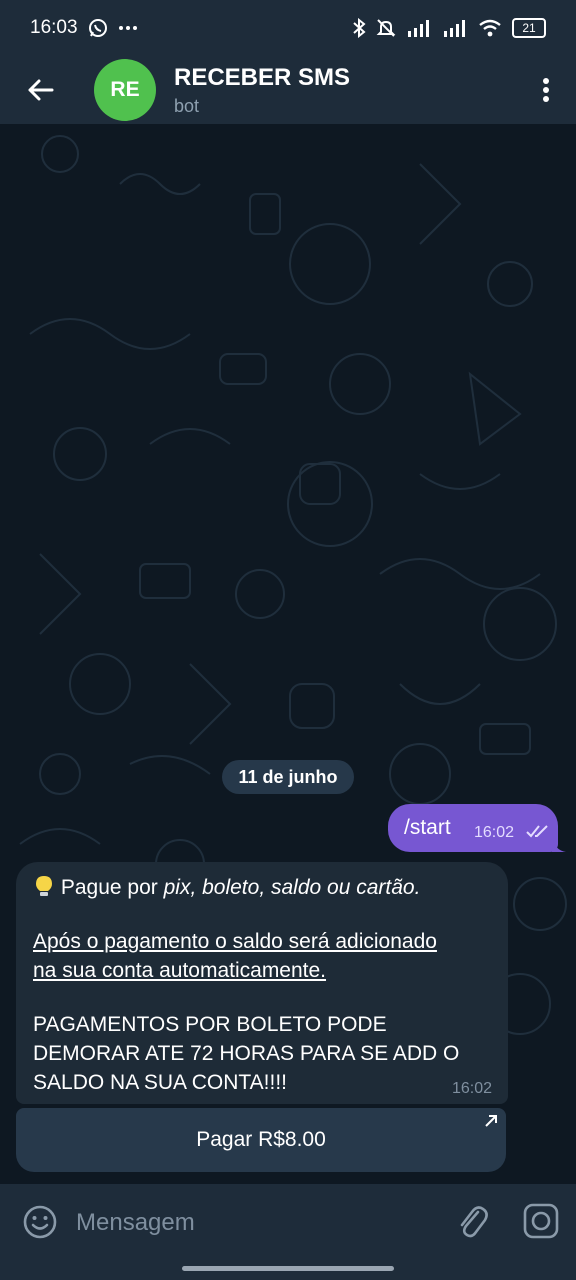 This screenshot has height=1280, width=576. Describe the element at coordinates (288, 777) in the screenshot. I see `date-separator: 11 de junho` at that location.